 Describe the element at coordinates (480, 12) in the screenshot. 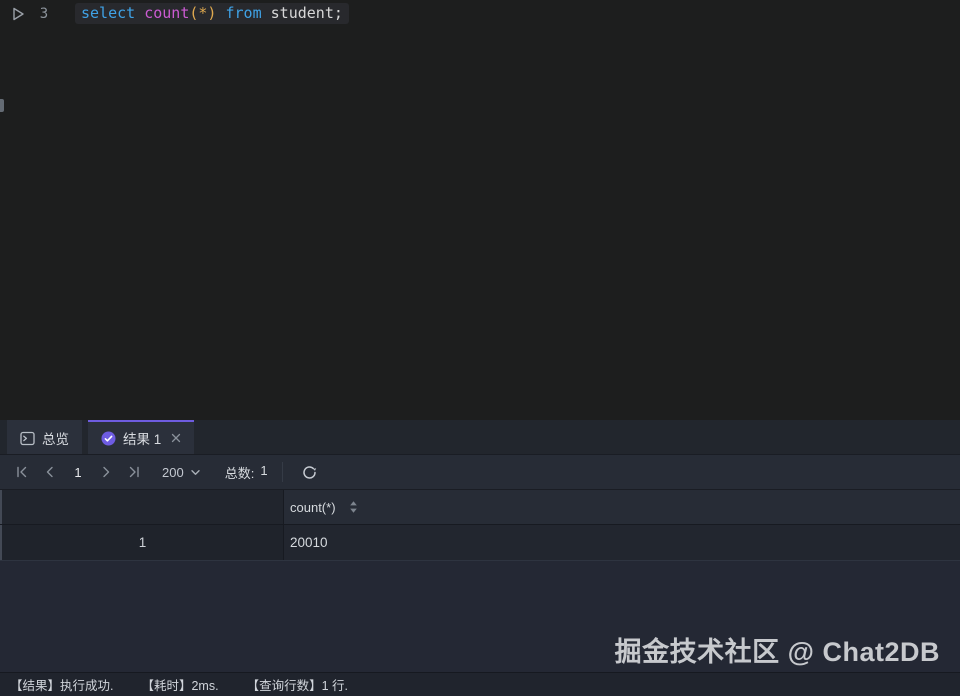

I see `editor-line: 3 select count(*) from student;` at that location.